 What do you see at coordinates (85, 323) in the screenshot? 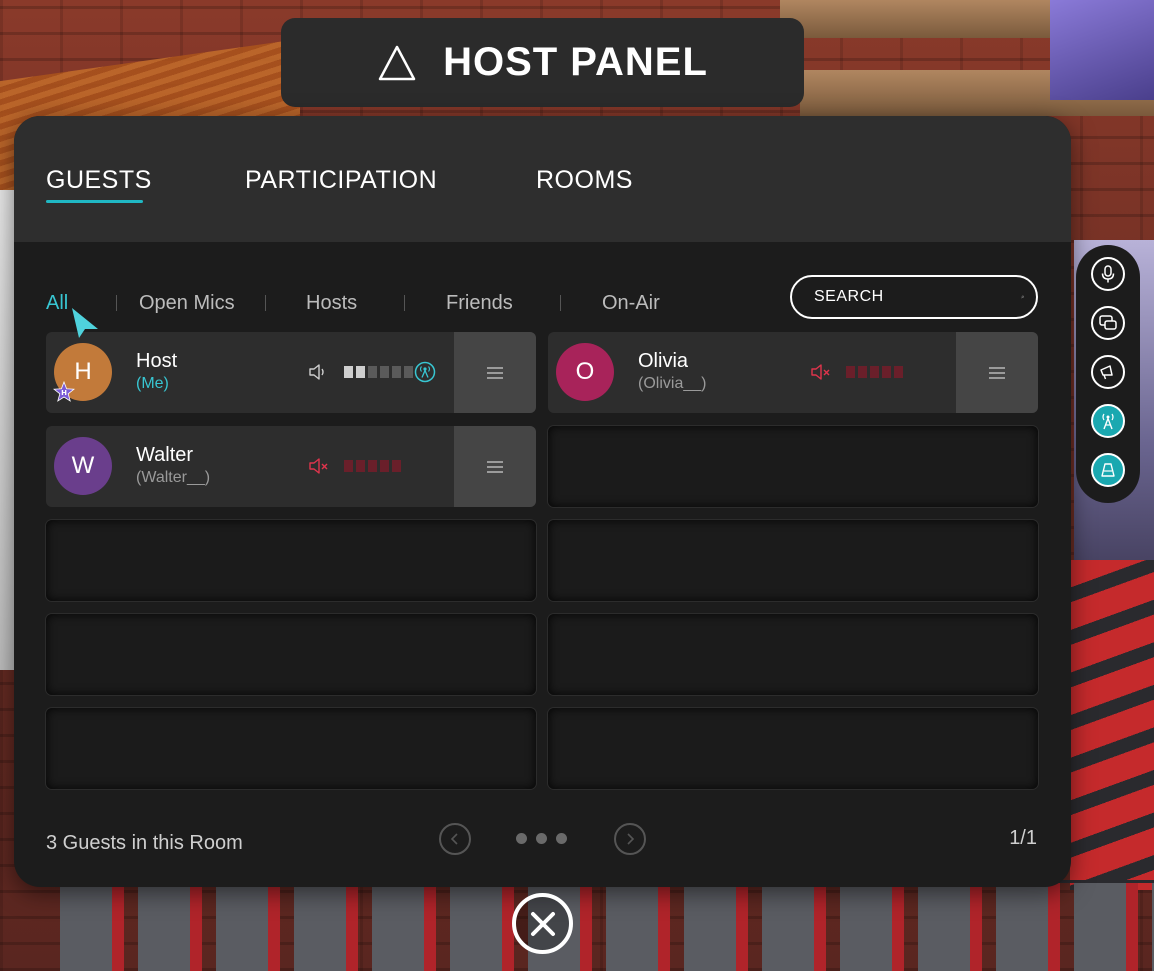
I see `mouse-pointer-icon` at bounding box center [85, 323].